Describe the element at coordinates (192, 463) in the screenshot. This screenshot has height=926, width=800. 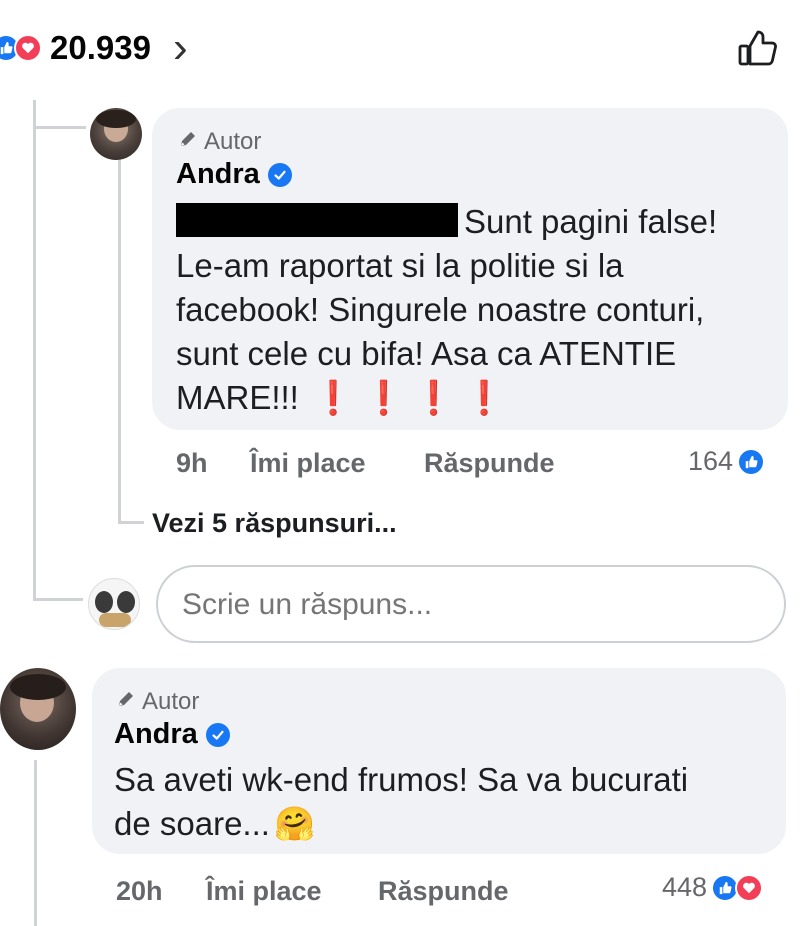
I see `comment-time: 9h` at that location.